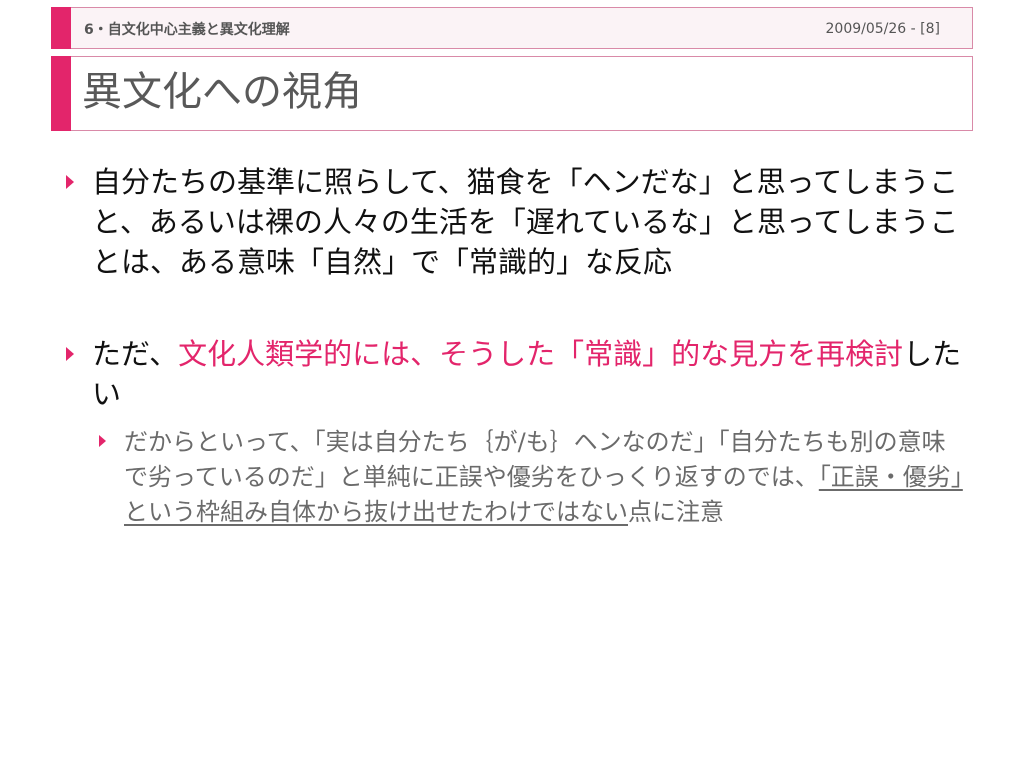  Describe the element at coordinates (541, 354) in the screenshot. I see `bullet-highlight-text: 文化人類学的には、そうした「常識」的な見方を再検討` at that location.